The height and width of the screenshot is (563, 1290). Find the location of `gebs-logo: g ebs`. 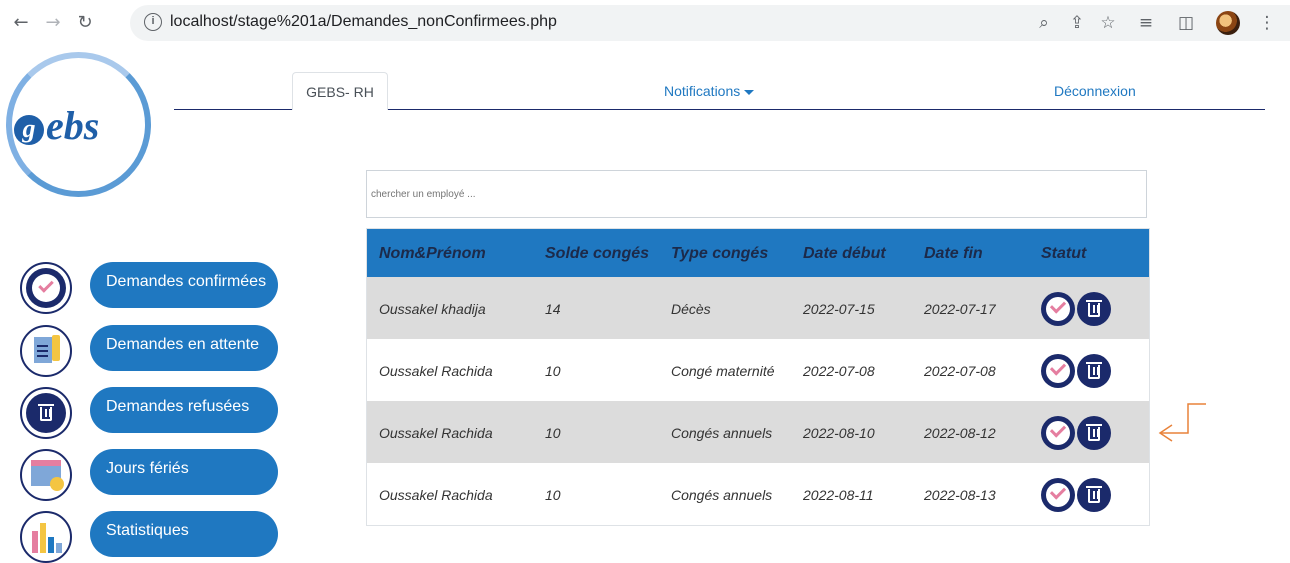

gebs-logo: g ebs is located at coordinates (81, 124).